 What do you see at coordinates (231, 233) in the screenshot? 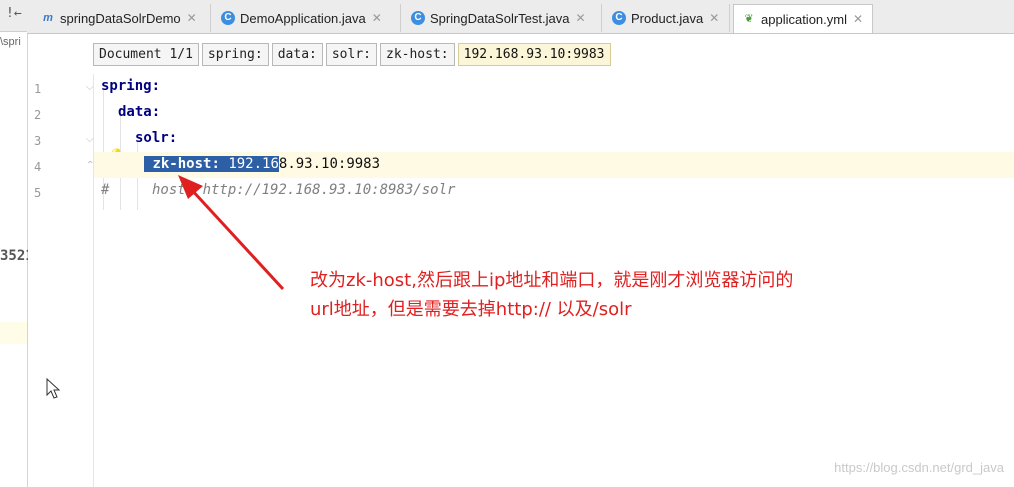
I see `annotation-arrow` at bounding box center [231, 233].